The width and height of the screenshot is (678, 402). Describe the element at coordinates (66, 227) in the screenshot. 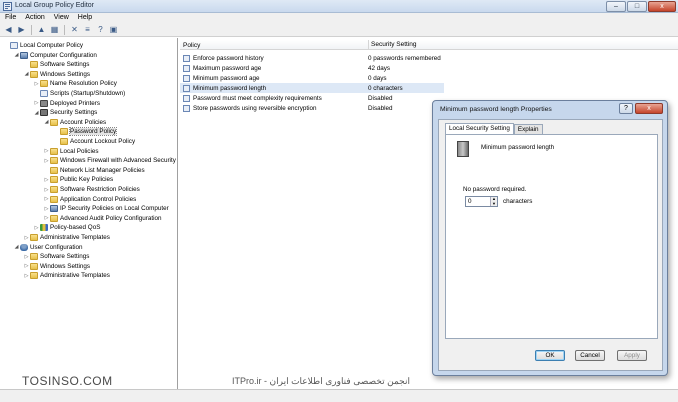

I see `tree-node: ▷ Policy-based QoS` at that location.